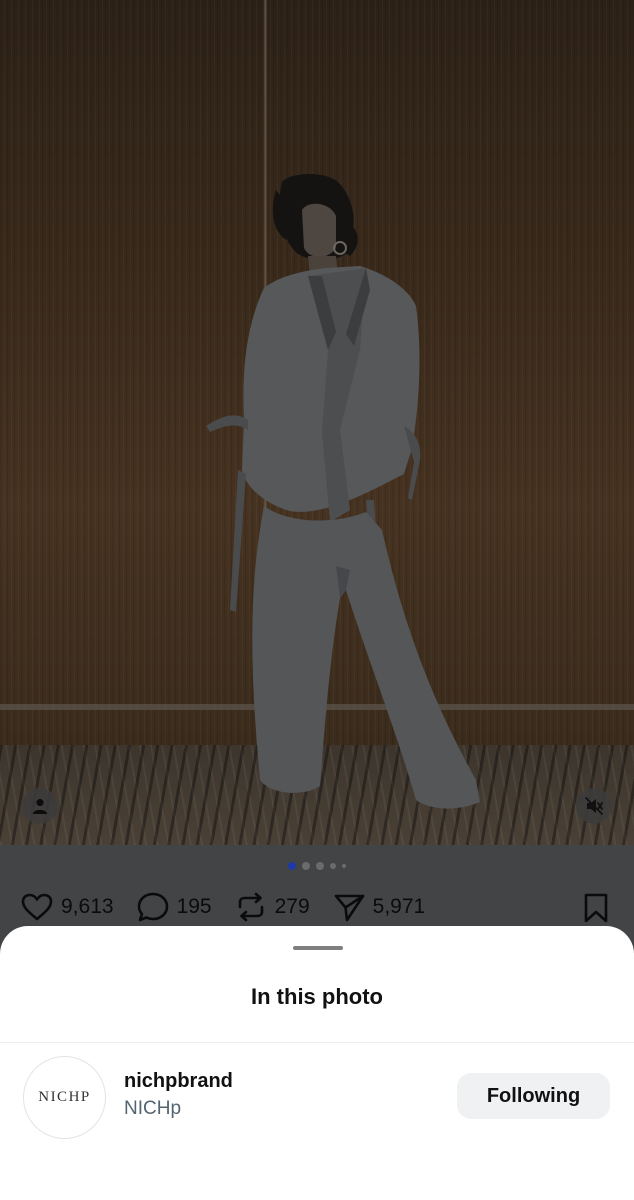 This screenshot has width=634, height=1200. What do you see at coordinates (152, 907) in the screenshot?
I see `reply-icon` at bounding box center [152, 907].